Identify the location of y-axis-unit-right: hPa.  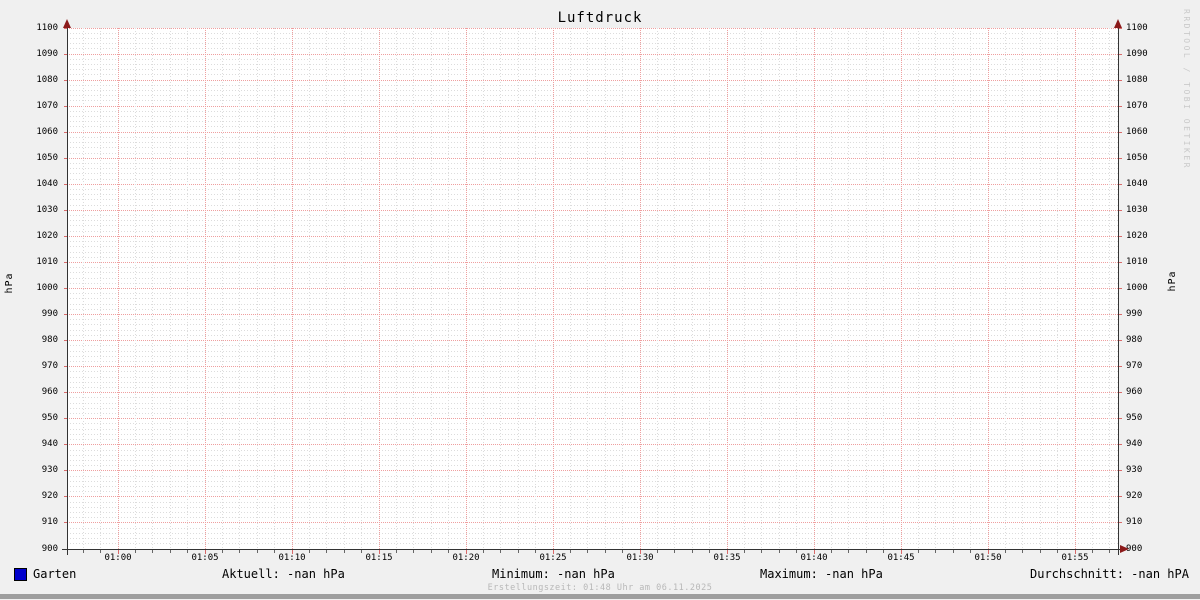
(1172, 281).